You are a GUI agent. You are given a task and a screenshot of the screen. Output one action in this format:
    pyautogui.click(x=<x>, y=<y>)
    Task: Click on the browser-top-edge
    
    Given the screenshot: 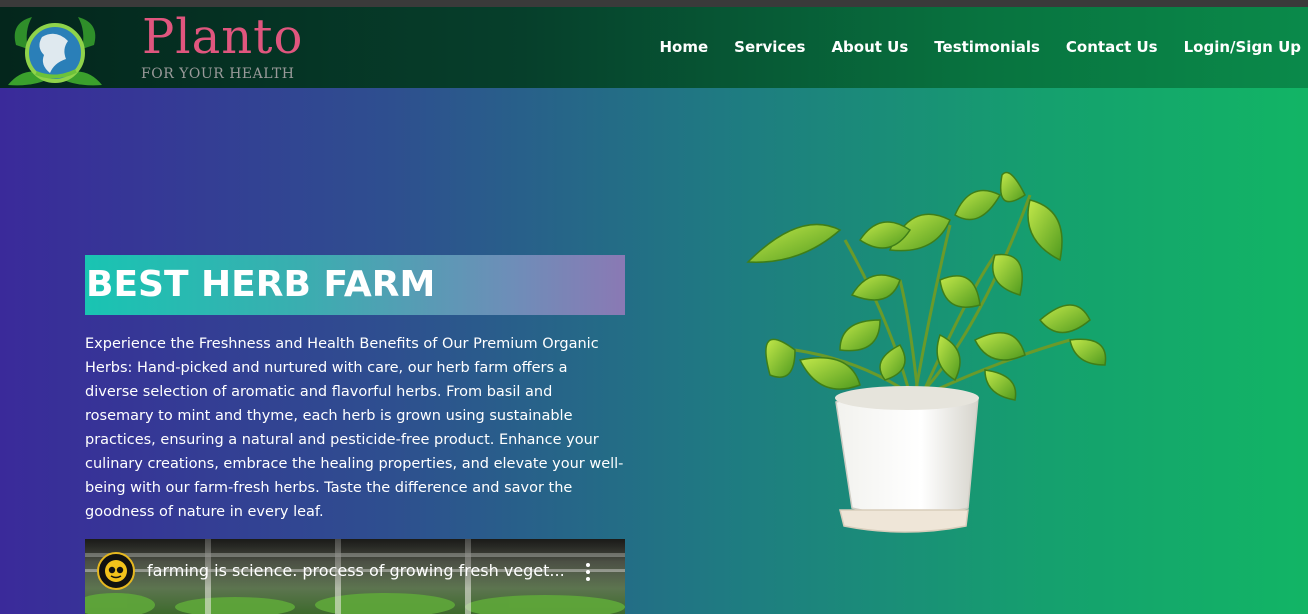 What is the action you would take?
    pyautogui.click(x=654, y=3)
    